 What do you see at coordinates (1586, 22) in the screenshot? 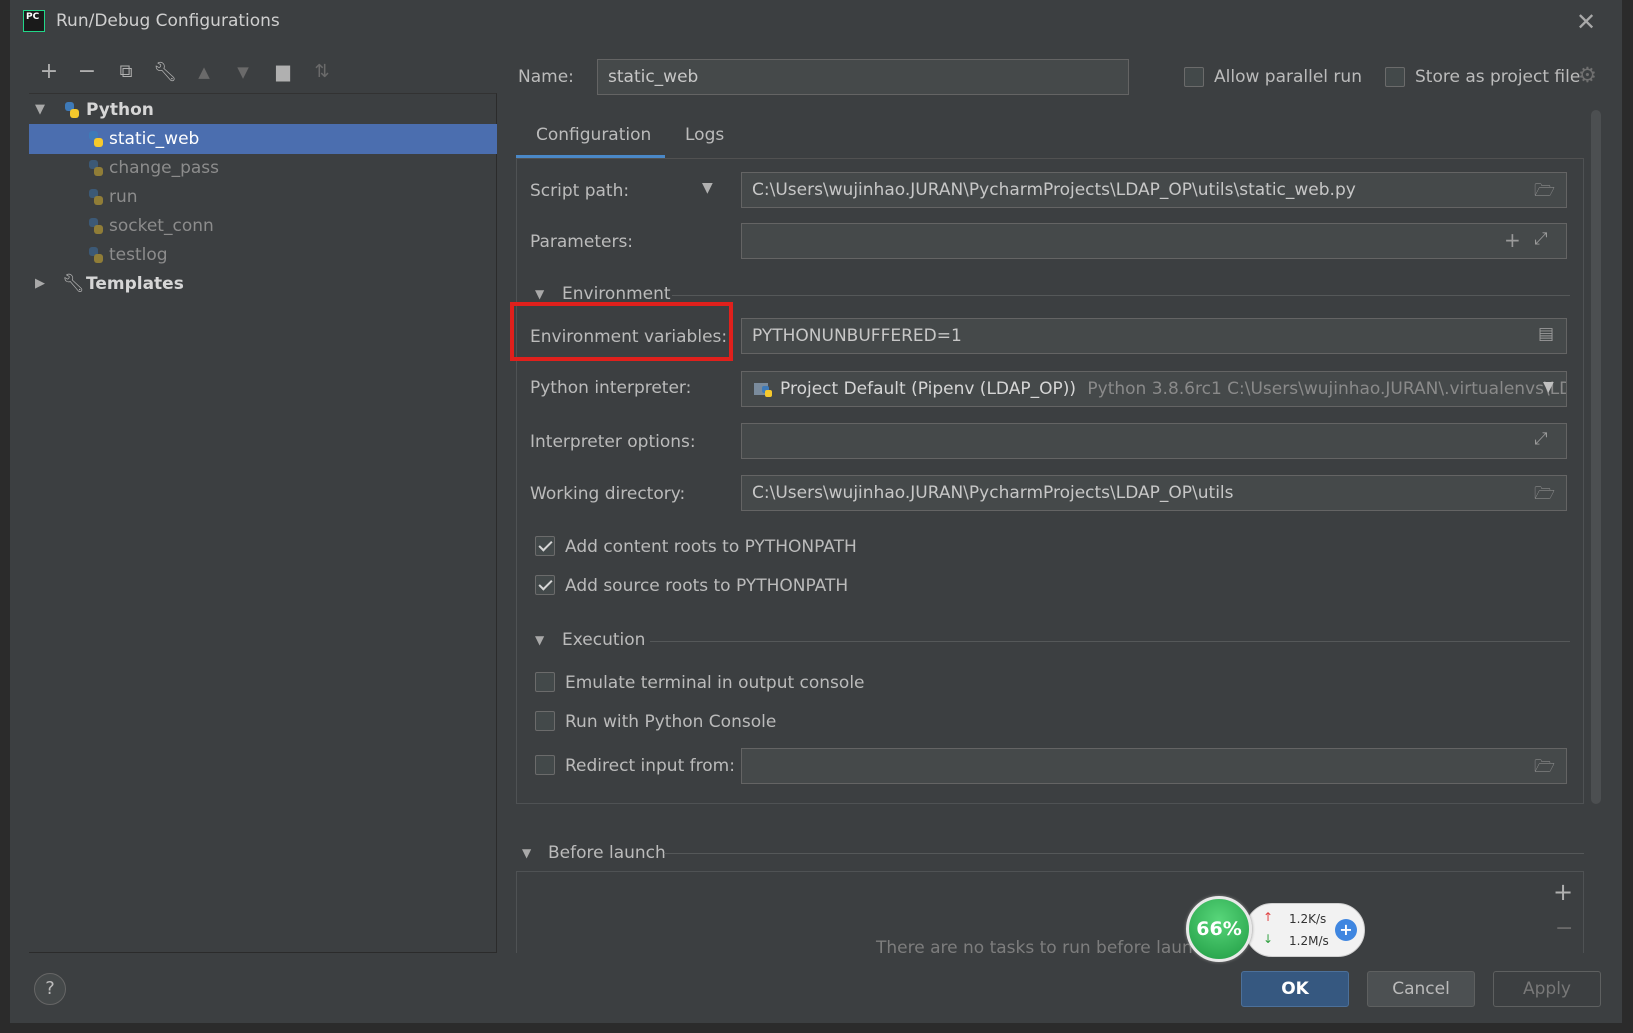
I see `close-icon: ✕` at bounding box center [1586, 22].